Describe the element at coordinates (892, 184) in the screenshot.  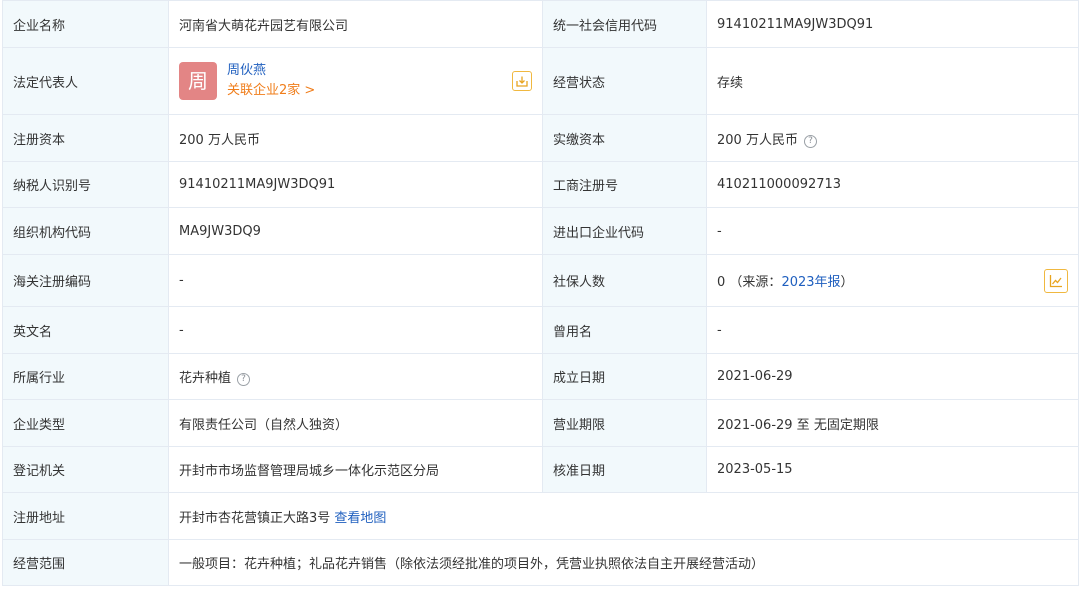
I see `value-biz-reg-no: 410211000092713` at that location.